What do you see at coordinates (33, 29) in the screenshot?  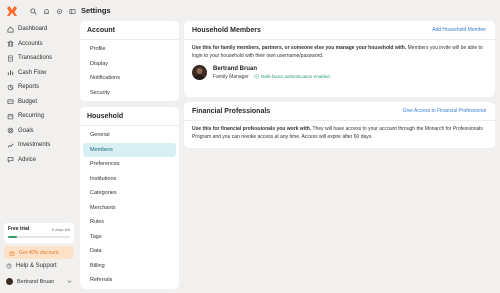 I see `nav-label: Dashboard` at bounding box center [33, 29].